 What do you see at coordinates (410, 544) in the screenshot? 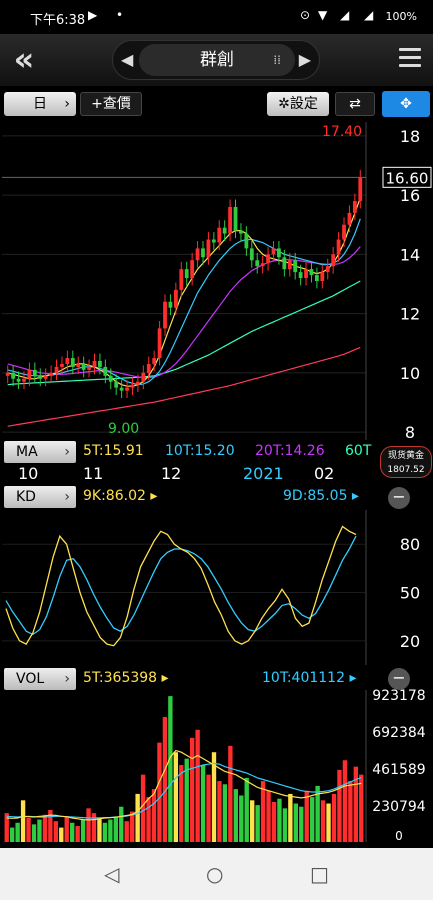
I see `kd-axis-tick: 80` at bounding box center [410, 544].